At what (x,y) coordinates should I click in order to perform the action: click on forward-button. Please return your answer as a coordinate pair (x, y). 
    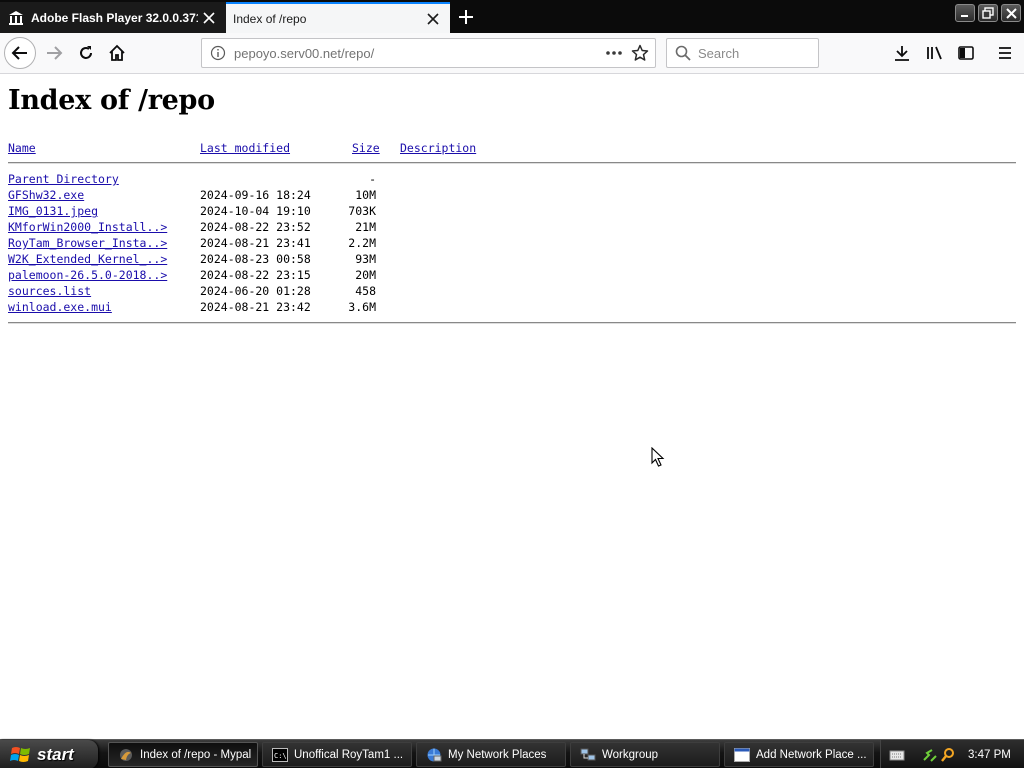
    Looking at the image, I should click on (54, 53).